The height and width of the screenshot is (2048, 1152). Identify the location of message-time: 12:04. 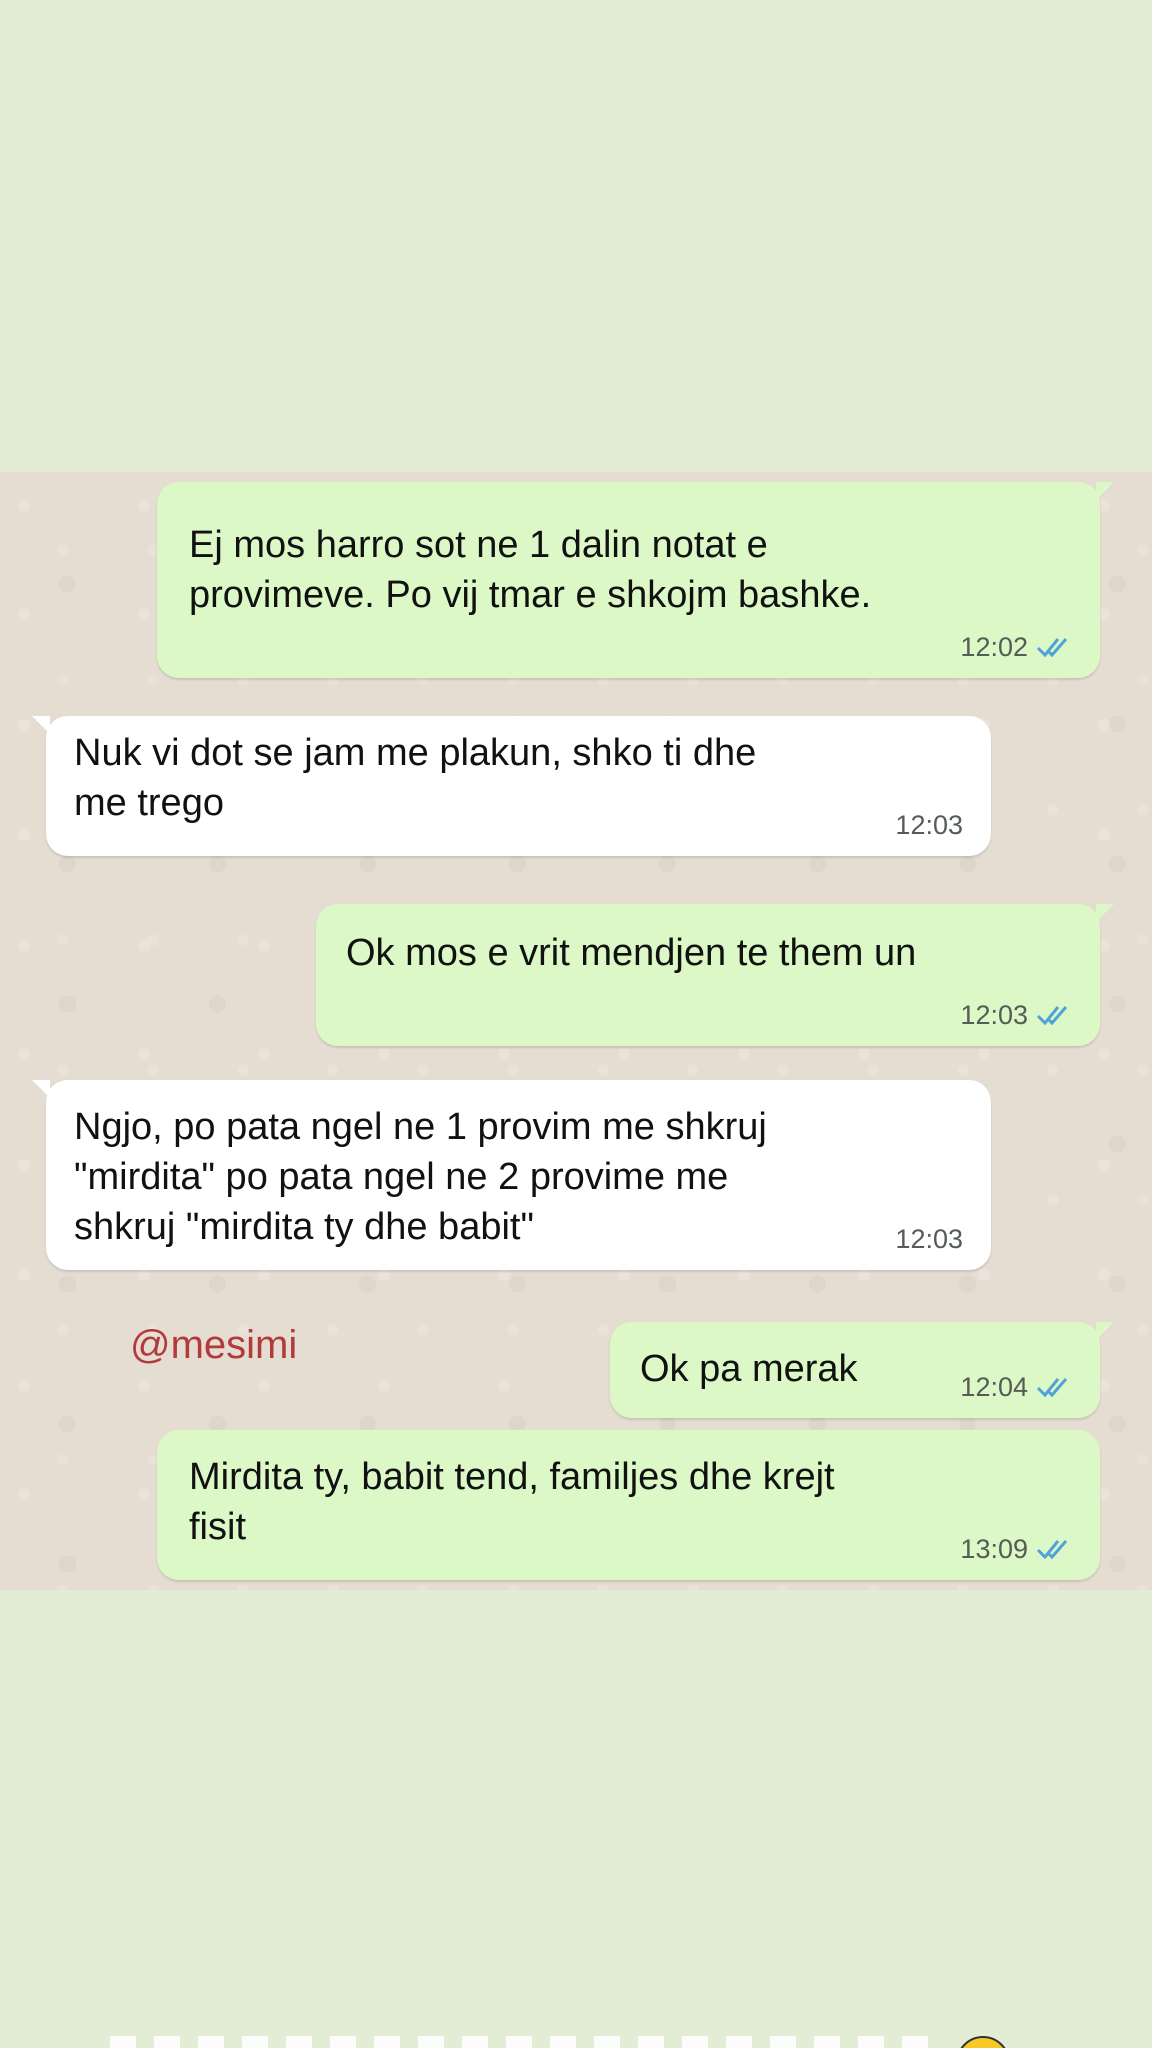
(994, 1387).